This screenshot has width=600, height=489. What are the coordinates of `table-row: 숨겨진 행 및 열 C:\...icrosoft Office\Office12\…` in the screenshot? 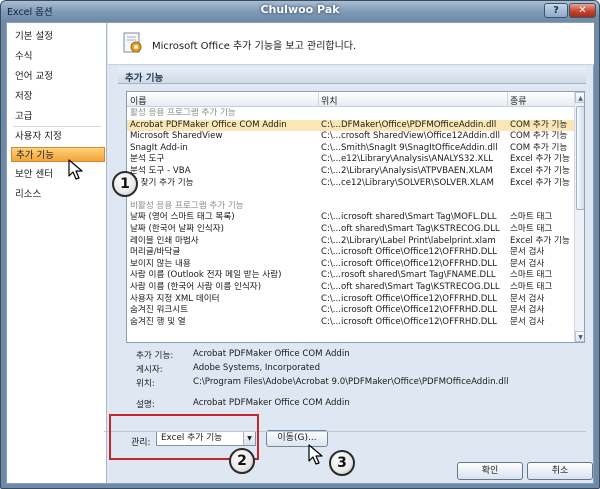 It's located at (350, 322).